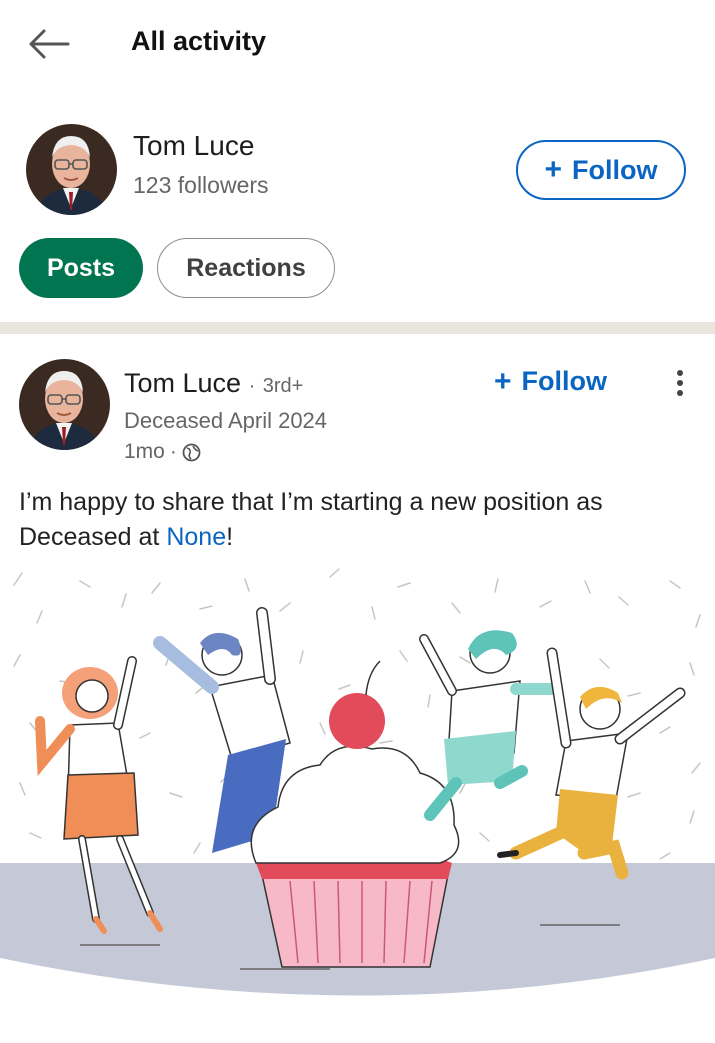 The image size is (715, 1043). Describe the element at coordinates (193, 146) in the screenshot. I see `profile-name: Tom Luce` at that location.